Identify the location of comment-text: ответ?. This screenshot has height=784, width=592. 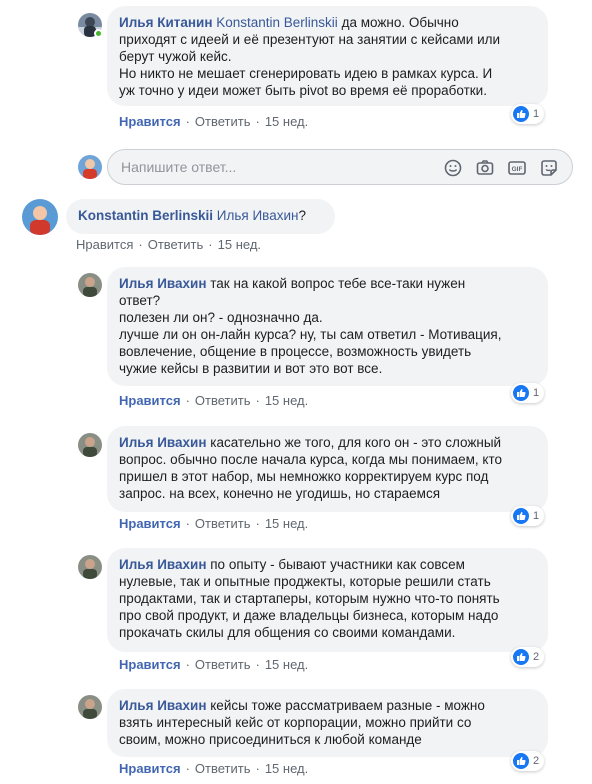
(140, 300).